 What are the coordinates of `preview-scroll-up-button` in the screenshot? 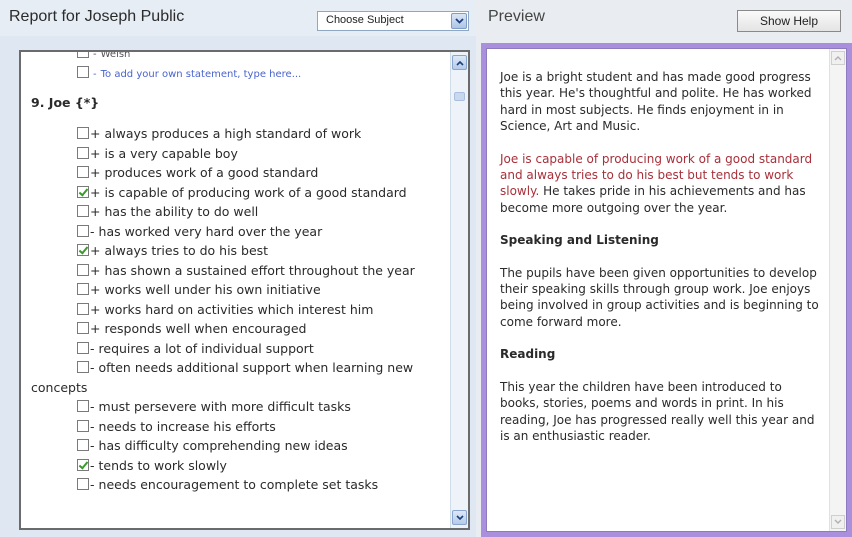 It's located at (838, 58).